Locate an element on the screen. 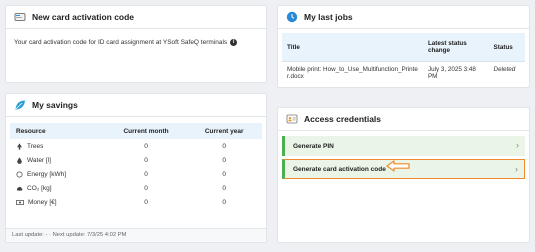 The height and width of the screenshot is (252, 535). col-current-year: Current year is located at coordinates (224, 131).